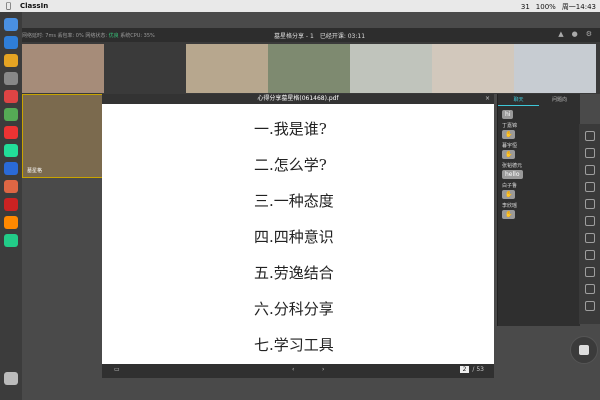 The image size is (600, 400). What do you see at coordinates (34, 6) in the screenshot?
I see `app-name: ClassIn` at bounding box center [34, 6].